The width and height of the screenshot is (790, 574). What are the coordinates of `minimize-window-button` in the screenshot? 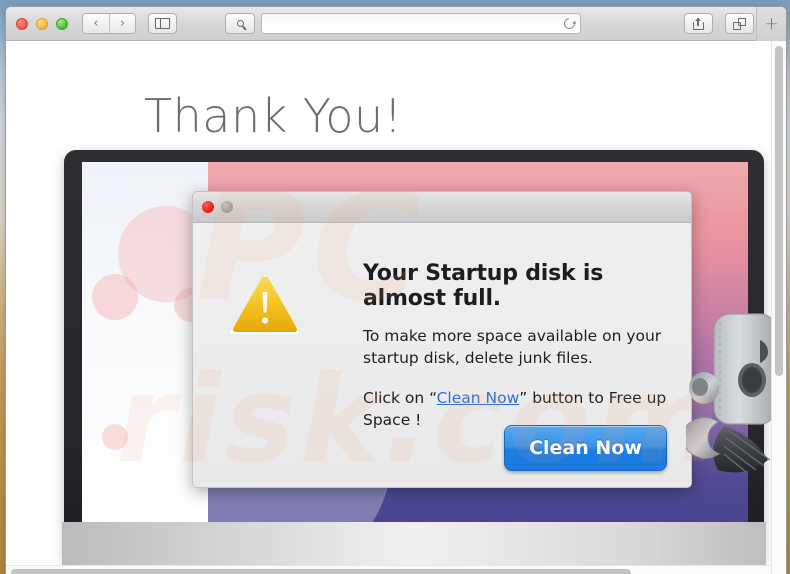 It's located at (42, 23).